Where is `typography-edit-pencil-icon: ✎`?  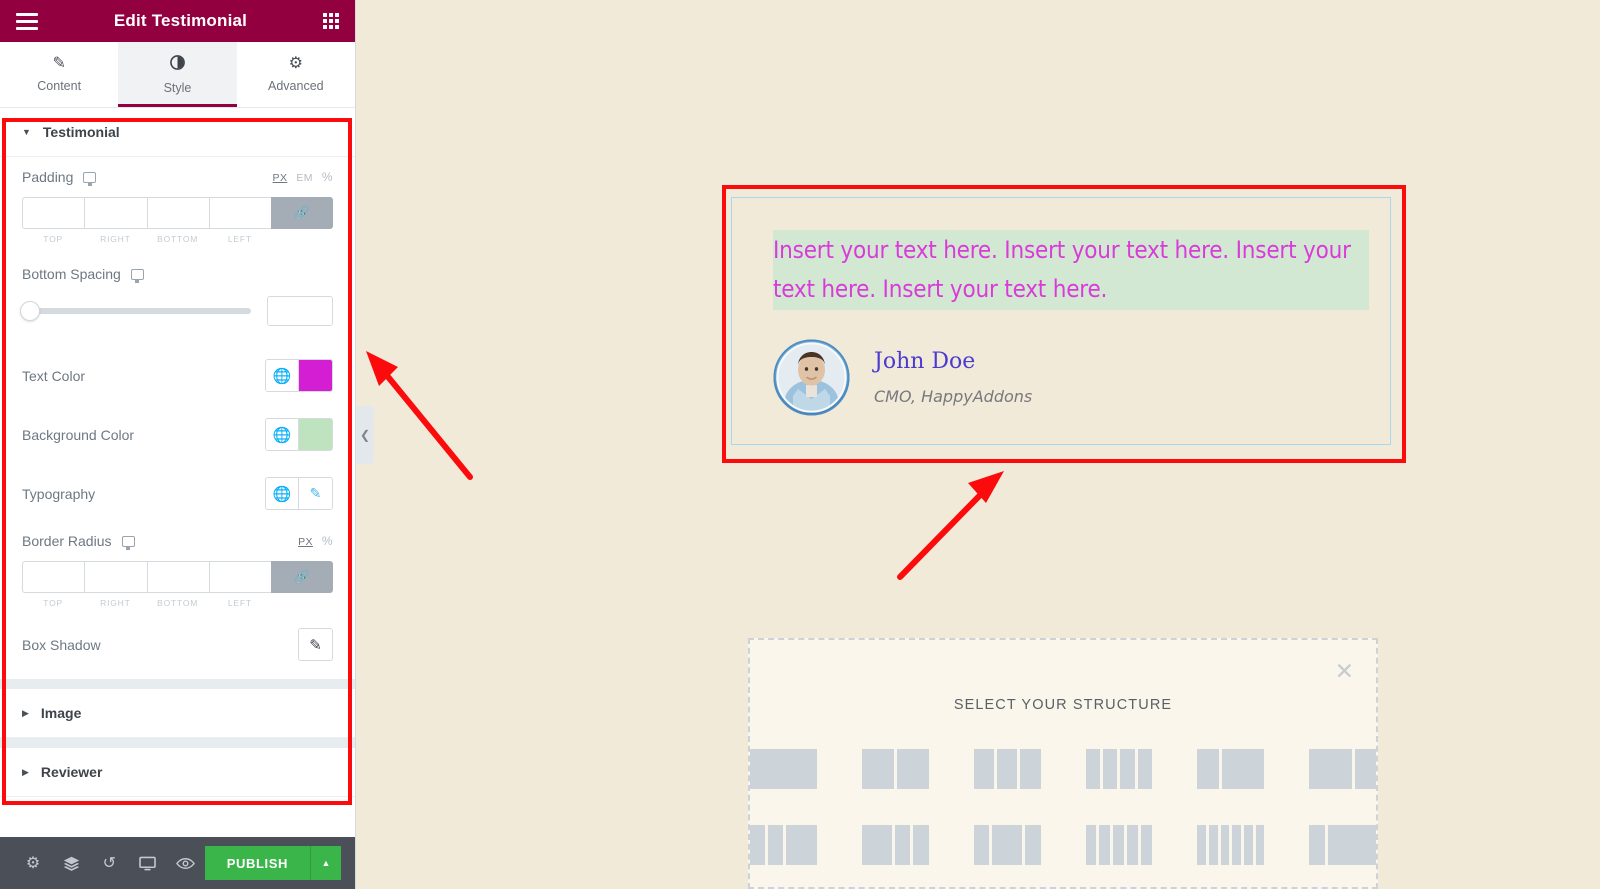
typography-edit-pencil-icon: ✎ is located at coordinates (315, 493).